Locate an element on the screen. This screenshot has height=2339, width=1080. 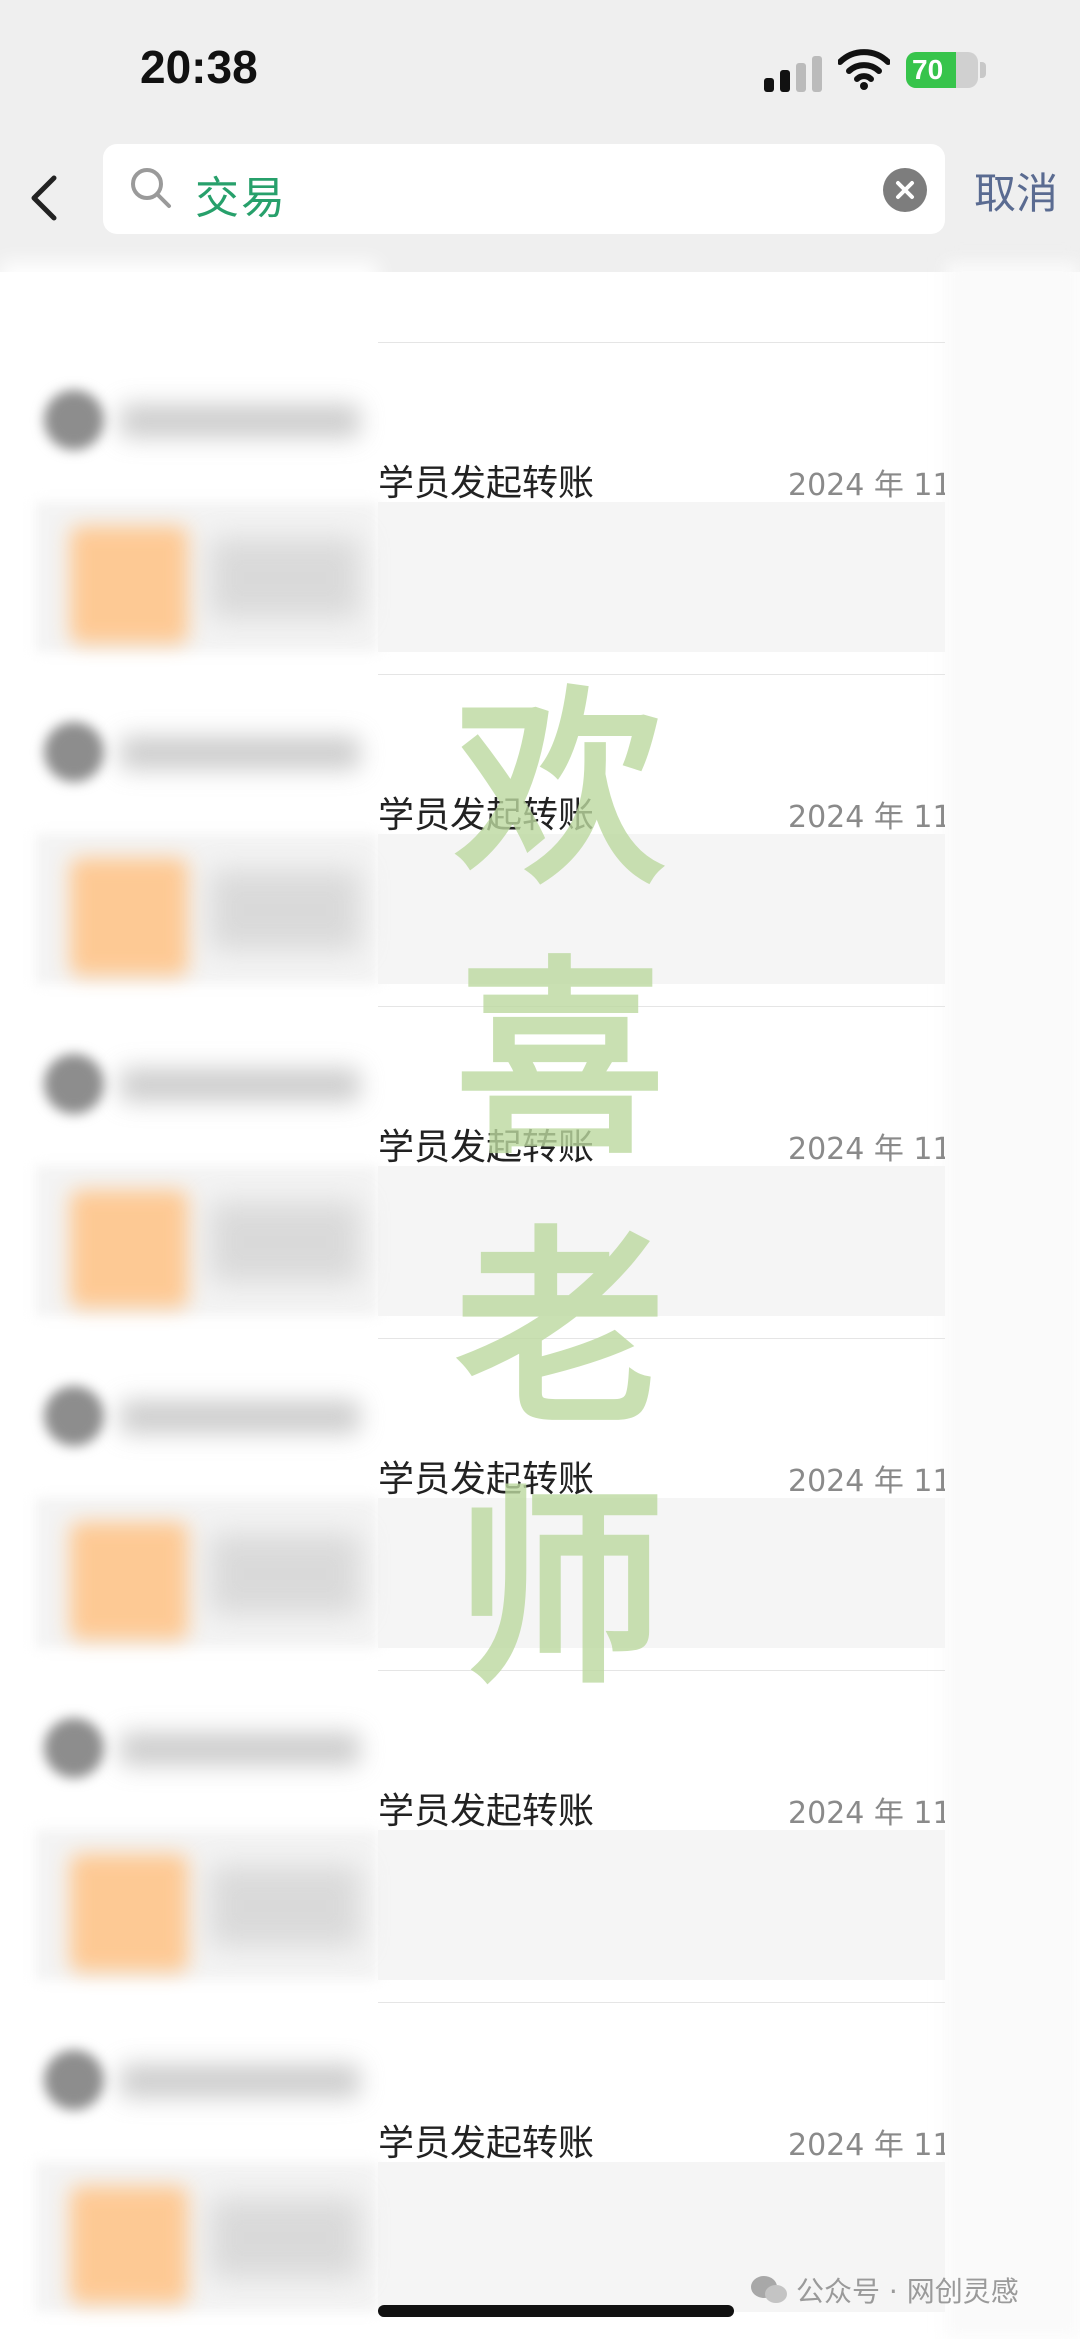
wifi-icon is located at coordinates (864, 69).